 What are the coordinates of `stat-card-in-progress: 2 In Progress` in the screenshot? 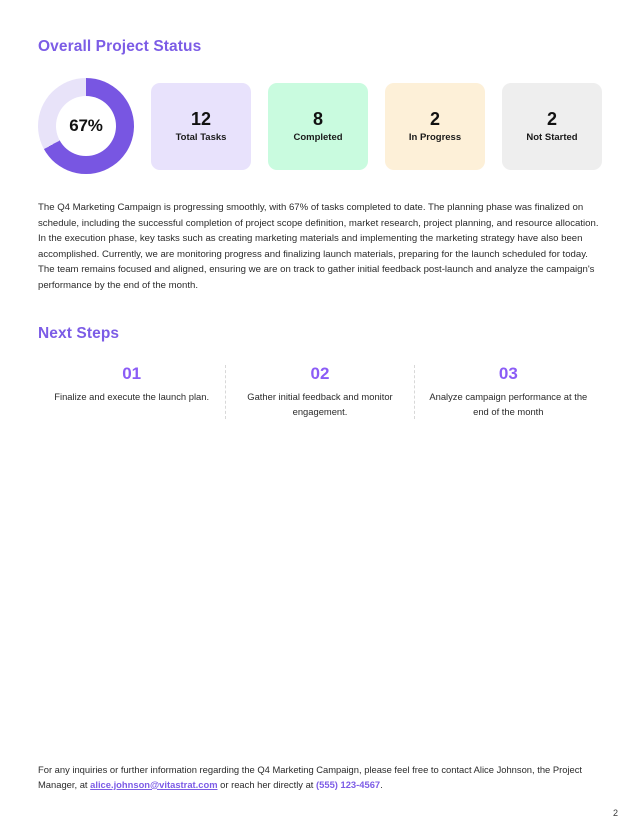 It's located at (435, 126).